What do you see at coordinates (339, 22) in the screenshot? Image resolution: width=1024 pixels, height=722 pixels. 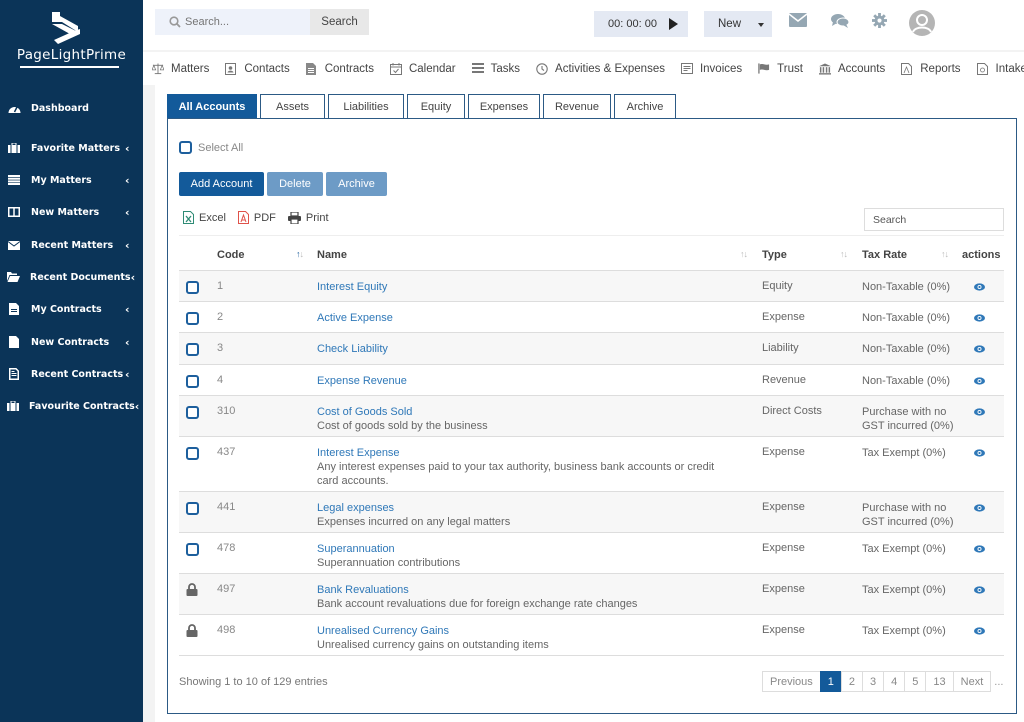 I see `global-search-button: Search` at bounding box center [339, 22].